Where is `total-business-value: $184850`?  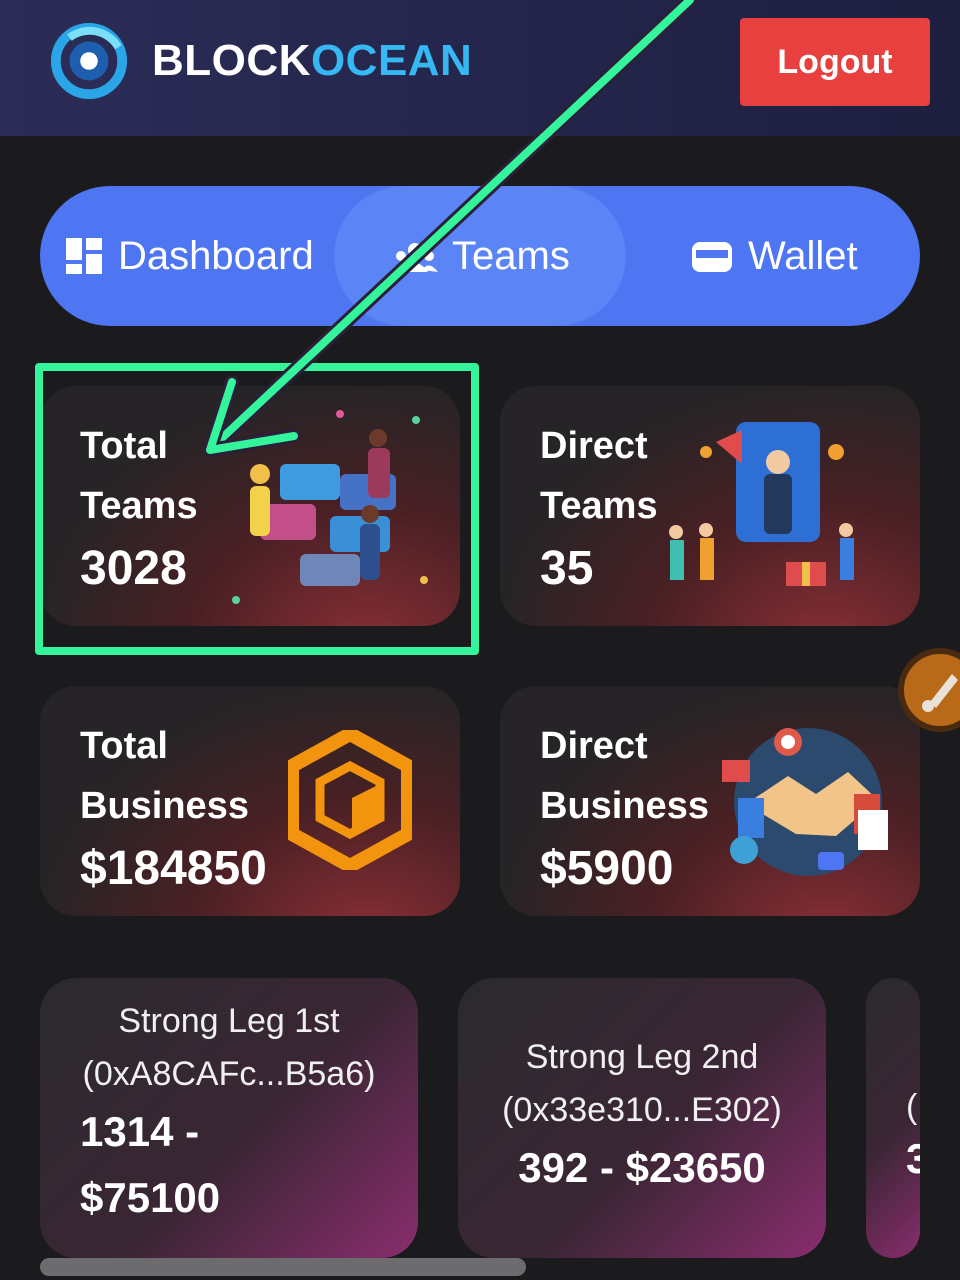
total-business-value: $184850 is located at coordinates (173, 868).